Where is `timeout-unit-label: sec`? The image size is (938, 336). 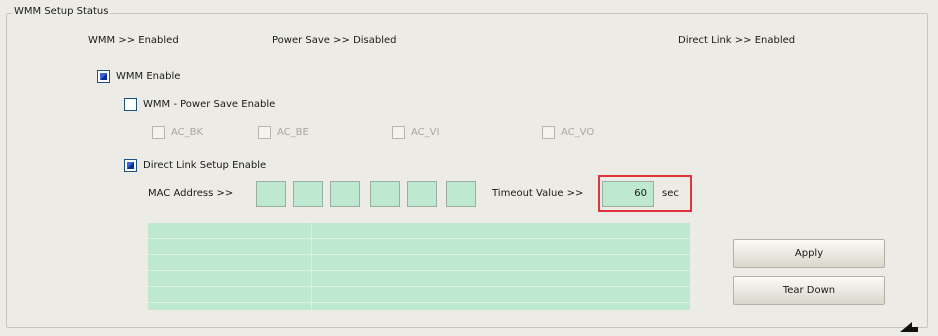
timeout-unit-label: sec is located at coordinates (670, 193).